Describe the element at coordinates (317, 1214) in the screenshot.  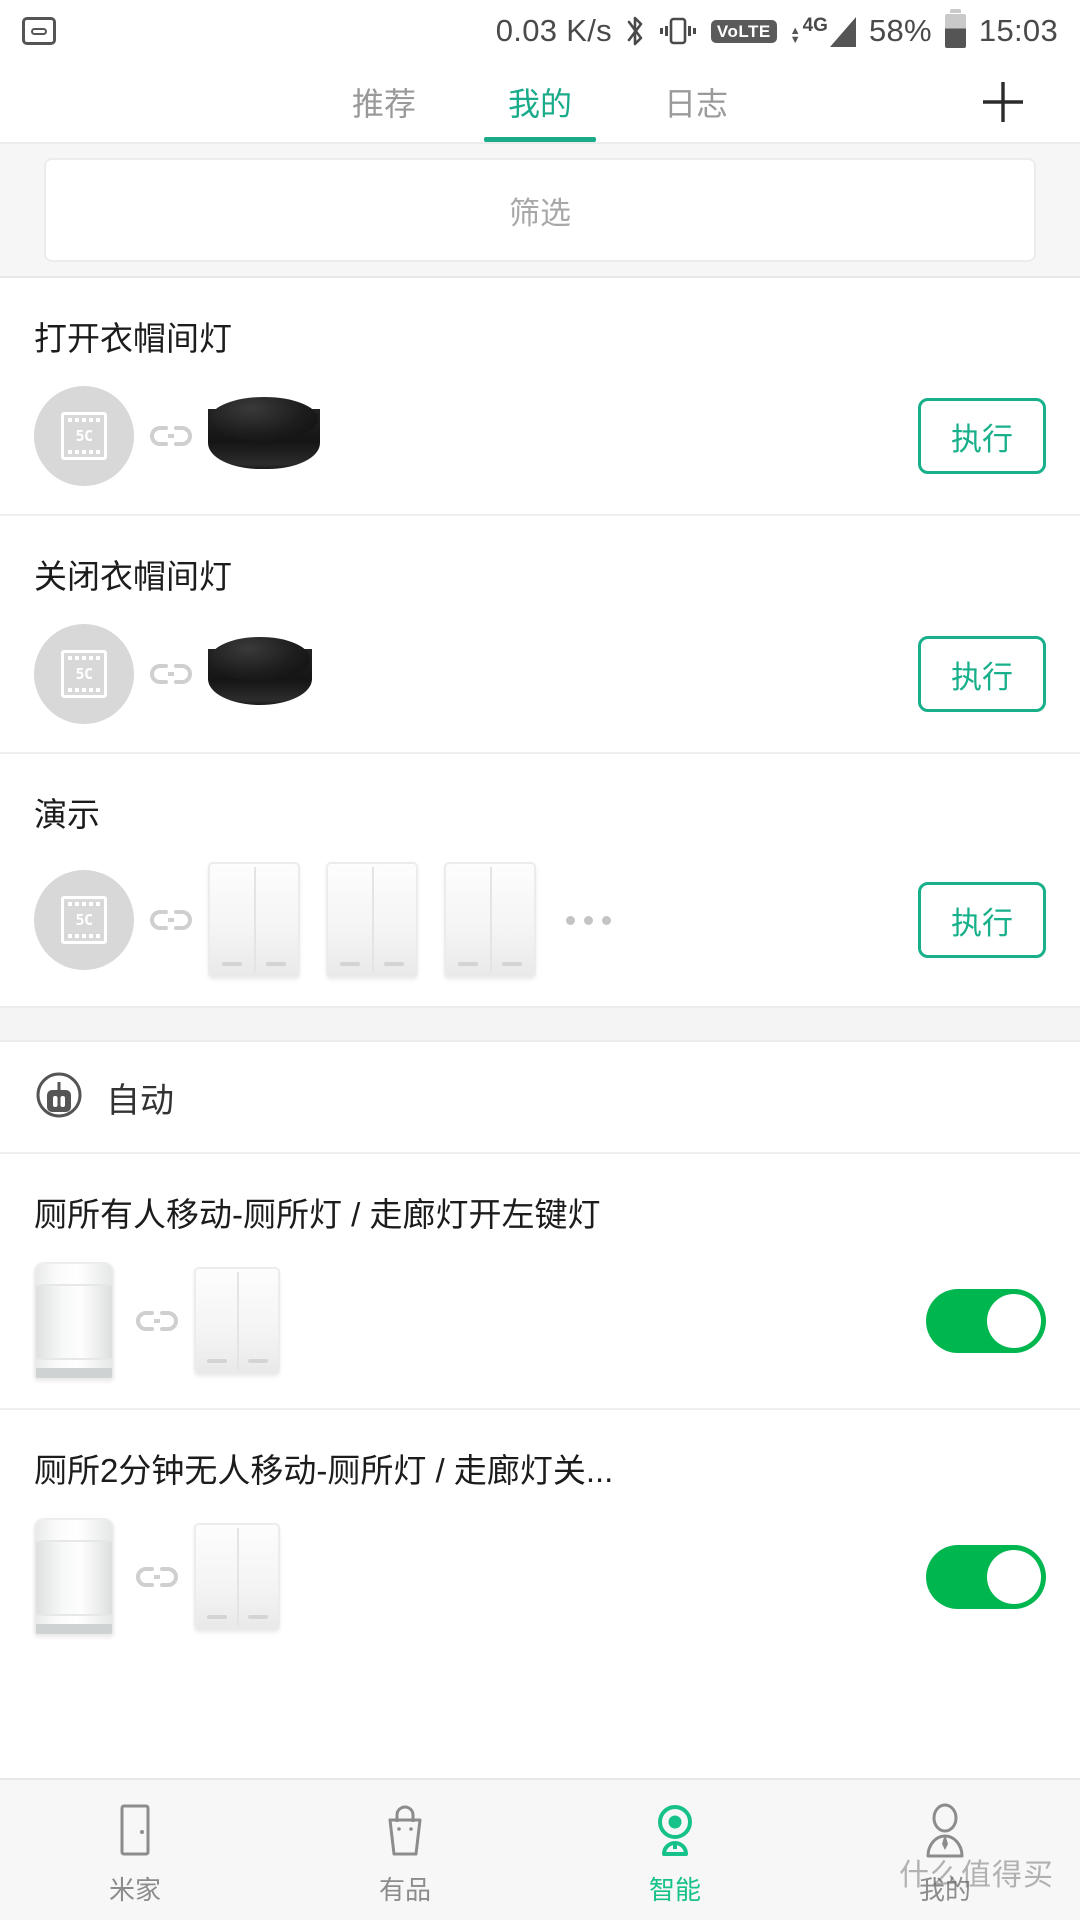
I see `automation-title: 厕所有人移动-厕所灯 / 走廊灯开左键灯` at that location.